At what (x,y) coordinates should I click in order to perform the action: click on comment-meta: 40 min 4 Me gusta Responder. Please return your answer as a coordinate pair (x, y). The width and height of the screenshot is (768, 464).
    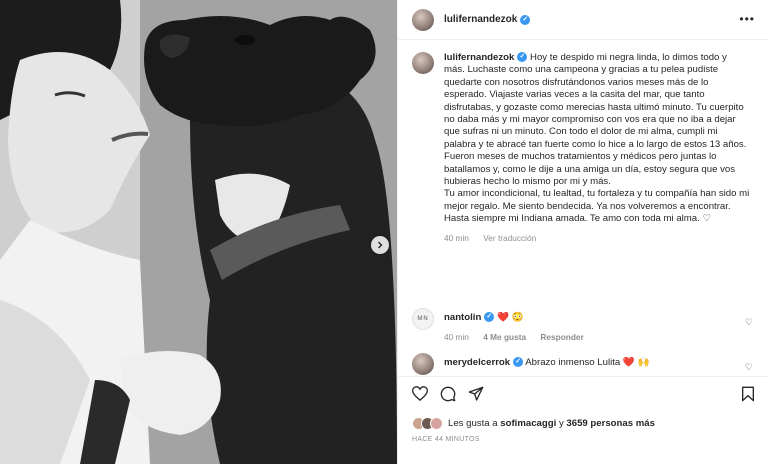
    Looking at the image, I should click on (597, 337).